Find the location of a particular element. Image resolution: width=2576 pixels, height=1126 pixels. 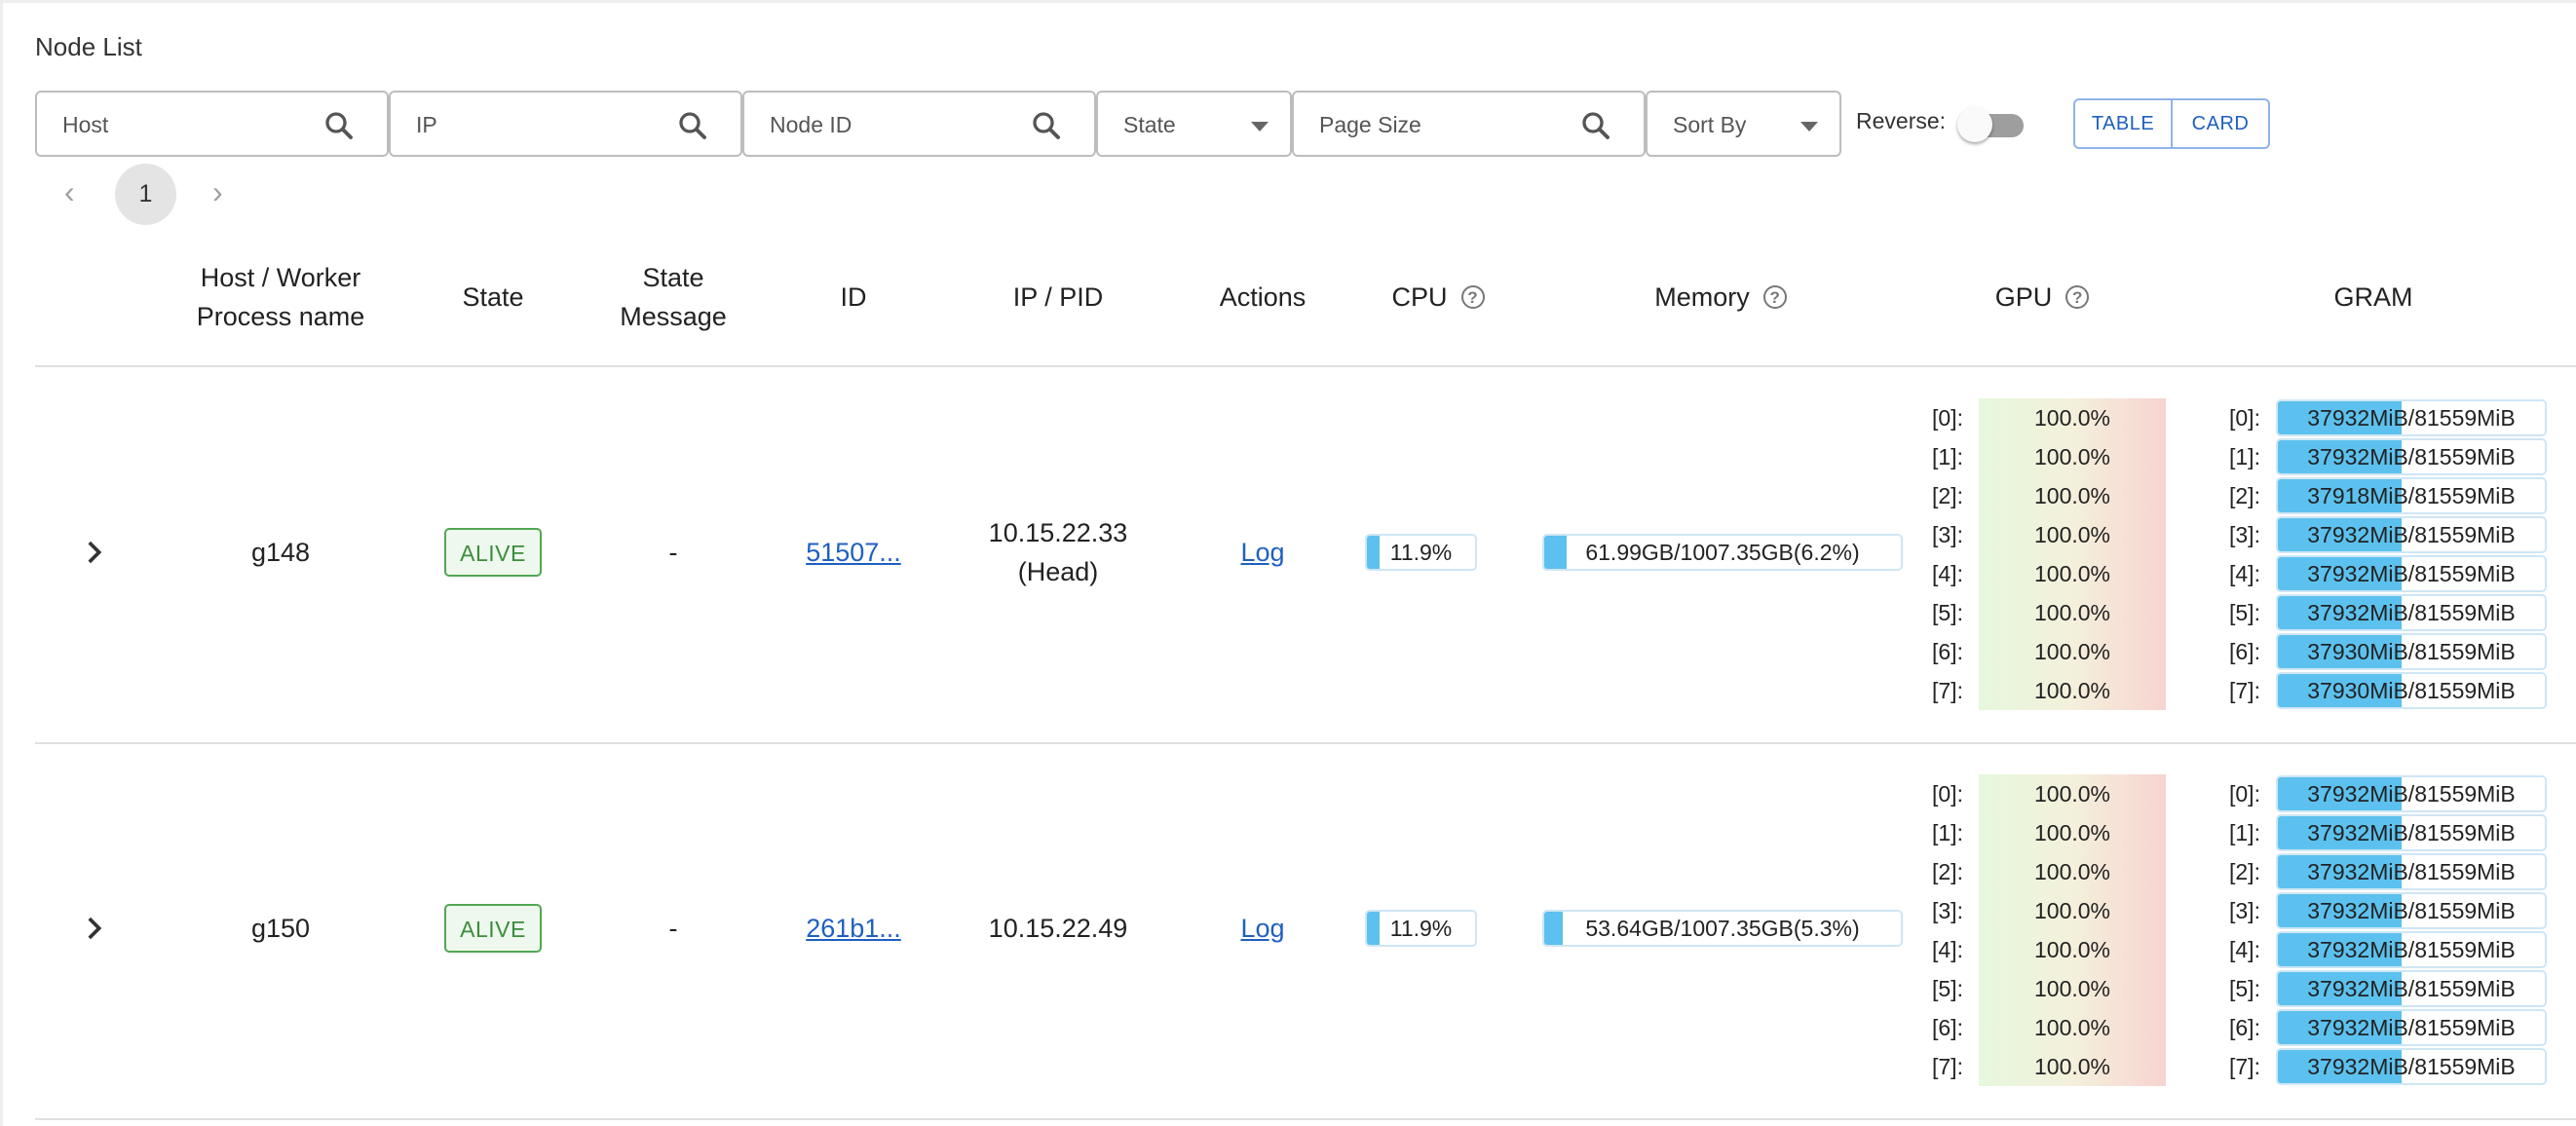

memory-bar: 53.64GB/1007.35GB(5.3%) is located at coordinates (1722, 928).